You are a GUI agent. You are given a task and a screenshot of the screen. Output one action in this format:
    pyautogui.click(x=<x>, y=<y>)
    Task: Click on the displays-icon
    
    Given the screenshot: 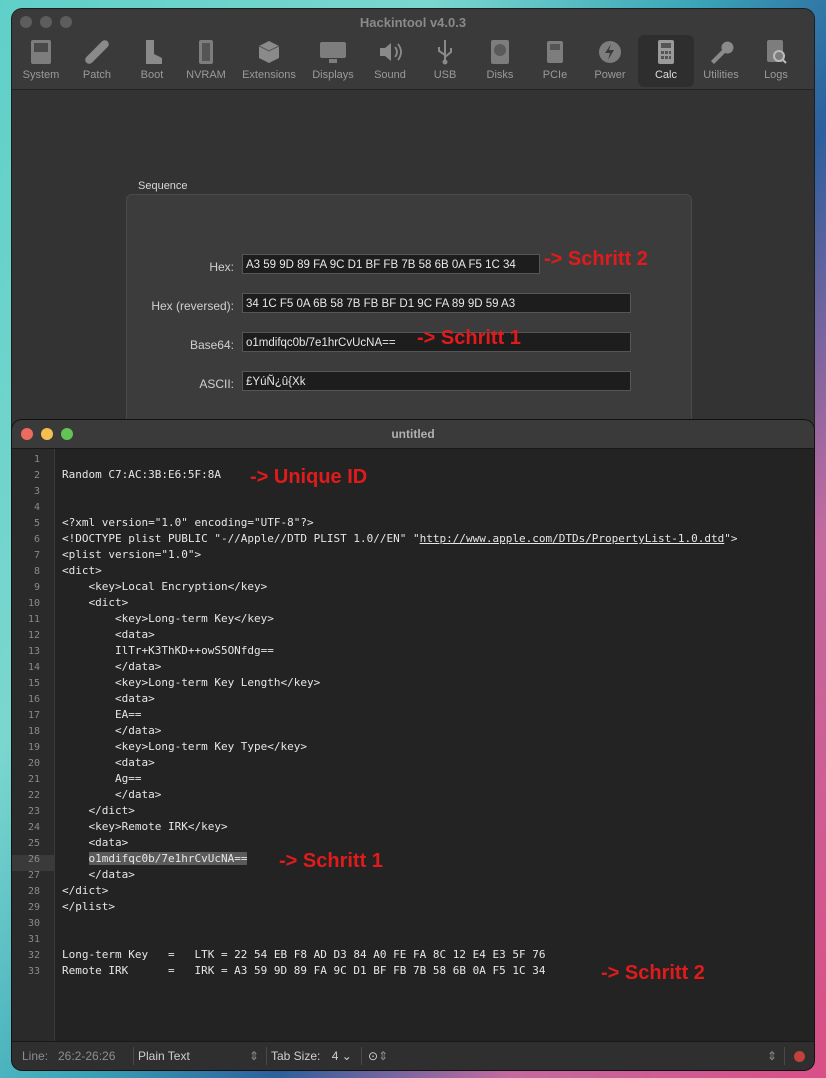 What is the action you would take?
    pyautogui.click(x=333, y=52)
    